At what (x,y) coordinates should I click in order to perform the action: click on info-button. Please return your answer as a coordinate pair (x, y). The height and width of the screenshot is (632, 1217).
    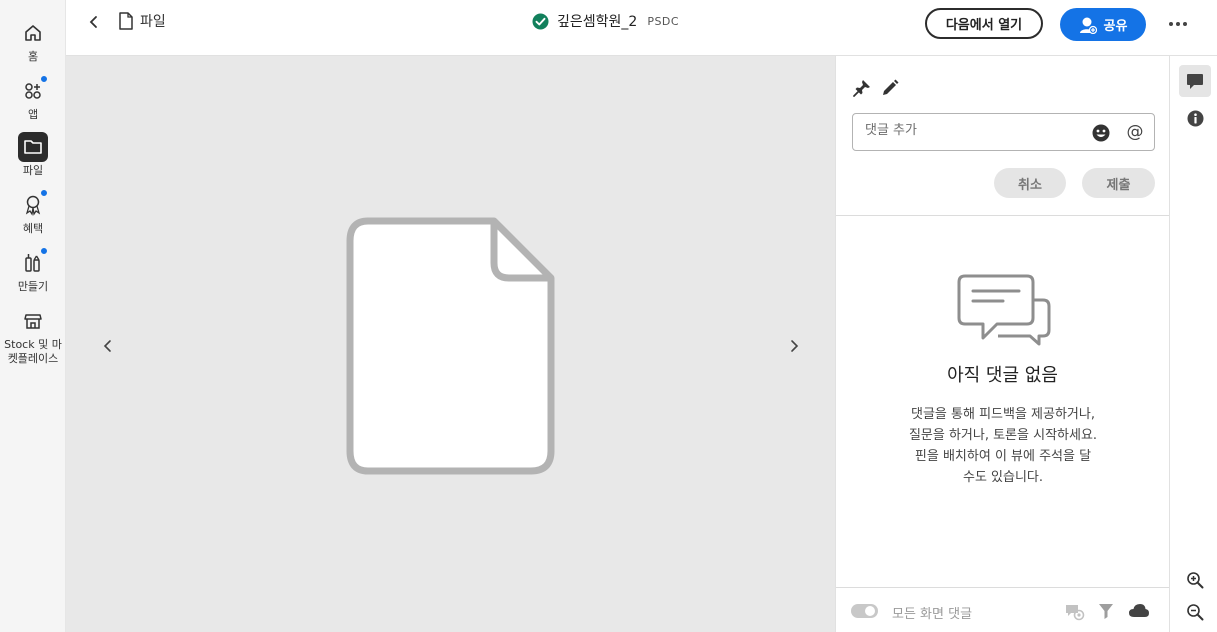
    Looking at the image, I should click on (1195, 118).